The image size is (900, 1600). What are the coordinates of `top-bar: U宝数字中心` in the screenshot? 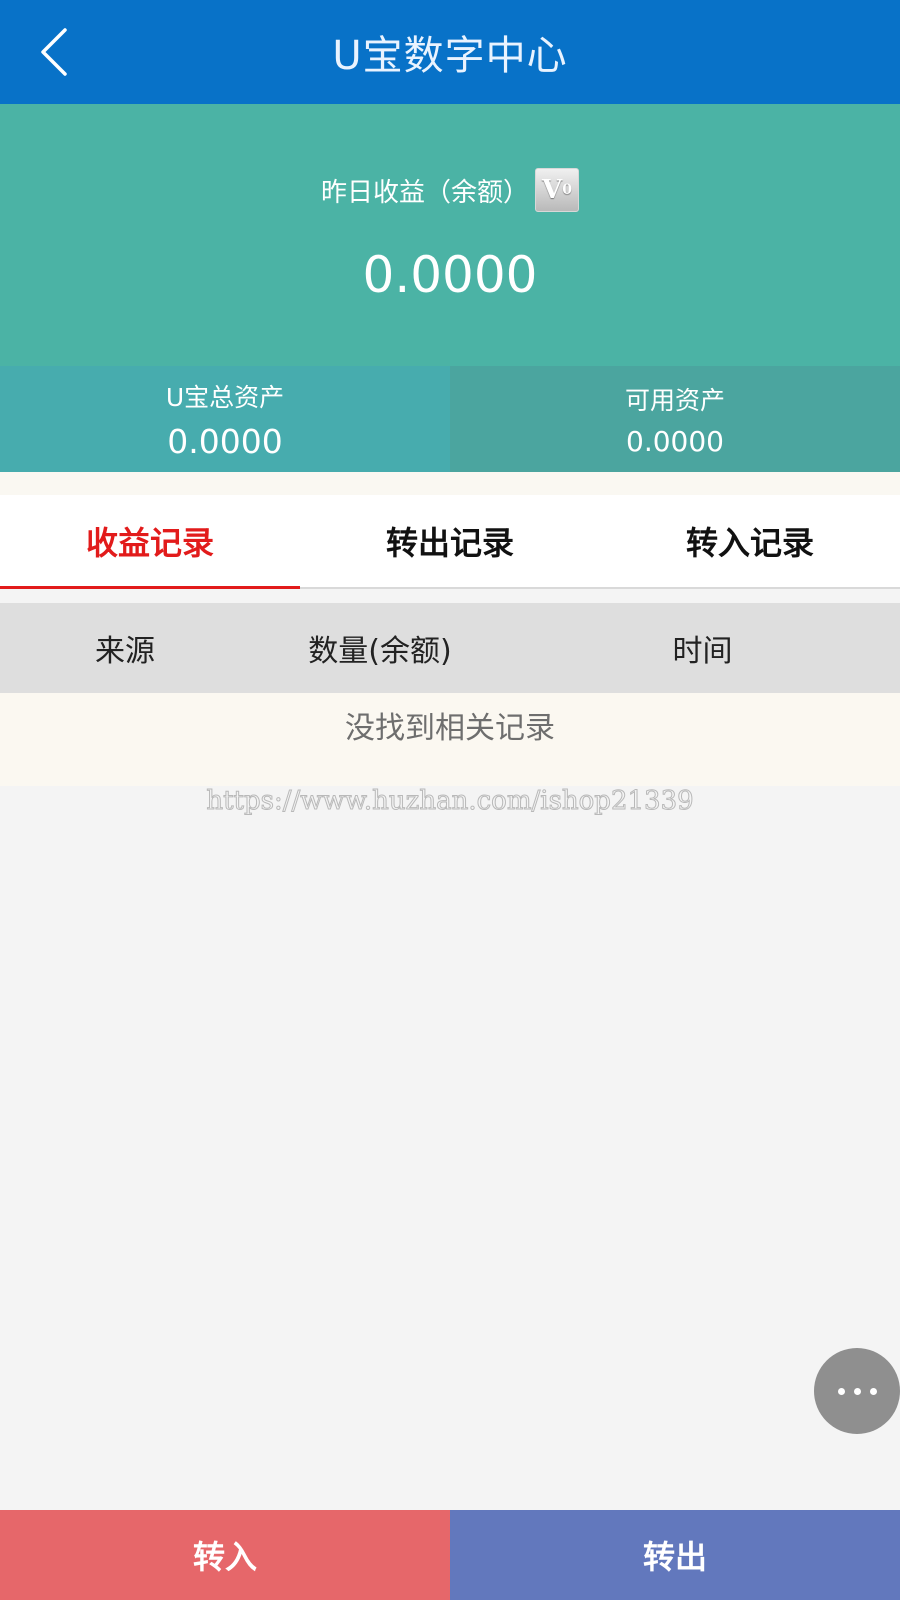 It's located at (450, 52).